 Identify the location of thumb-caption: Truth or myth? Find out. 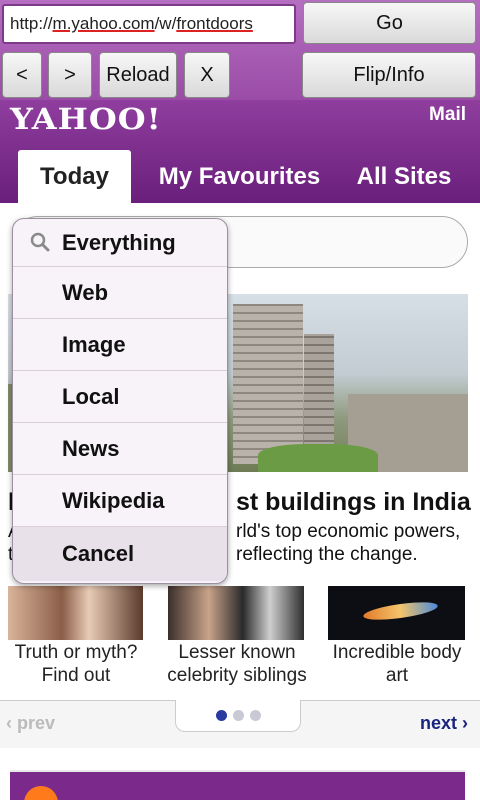
(76, 664).